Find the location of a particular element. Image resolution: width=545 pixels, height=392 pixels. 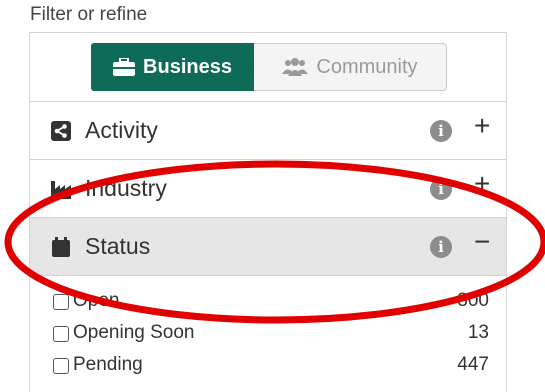

status-option-pending: Pending 447 is located at coordinates (268, 368).